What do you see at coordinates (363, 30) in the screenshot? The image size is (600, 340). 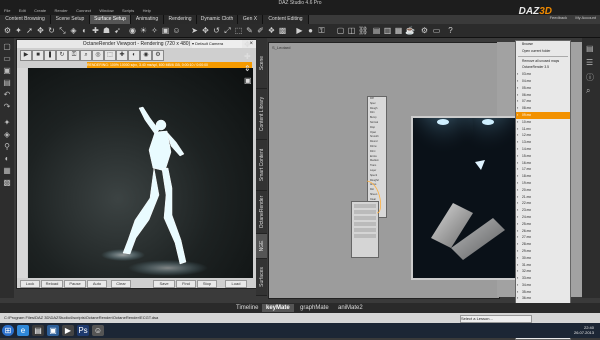 I see `link-icon: ⛓` at bounding box center [363, 30].